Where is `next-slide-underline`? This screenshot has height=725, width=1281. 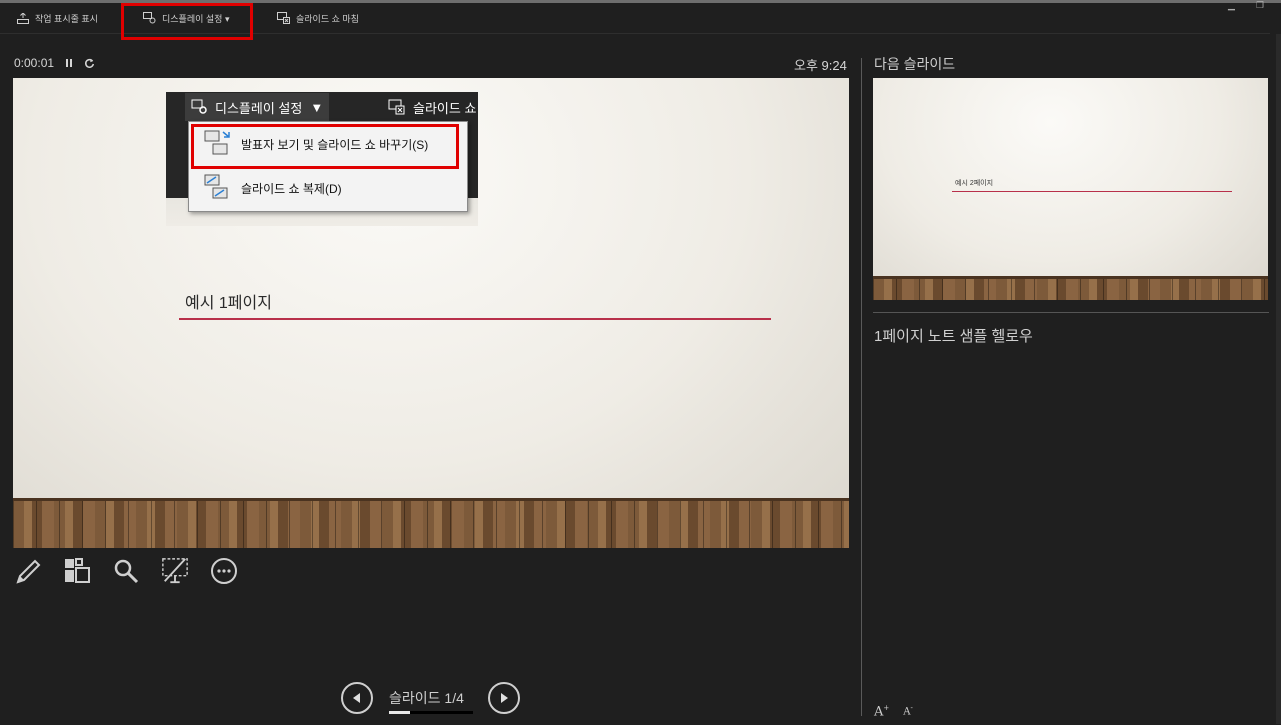
next-slide-underline is located at coordinates (1092, 191).